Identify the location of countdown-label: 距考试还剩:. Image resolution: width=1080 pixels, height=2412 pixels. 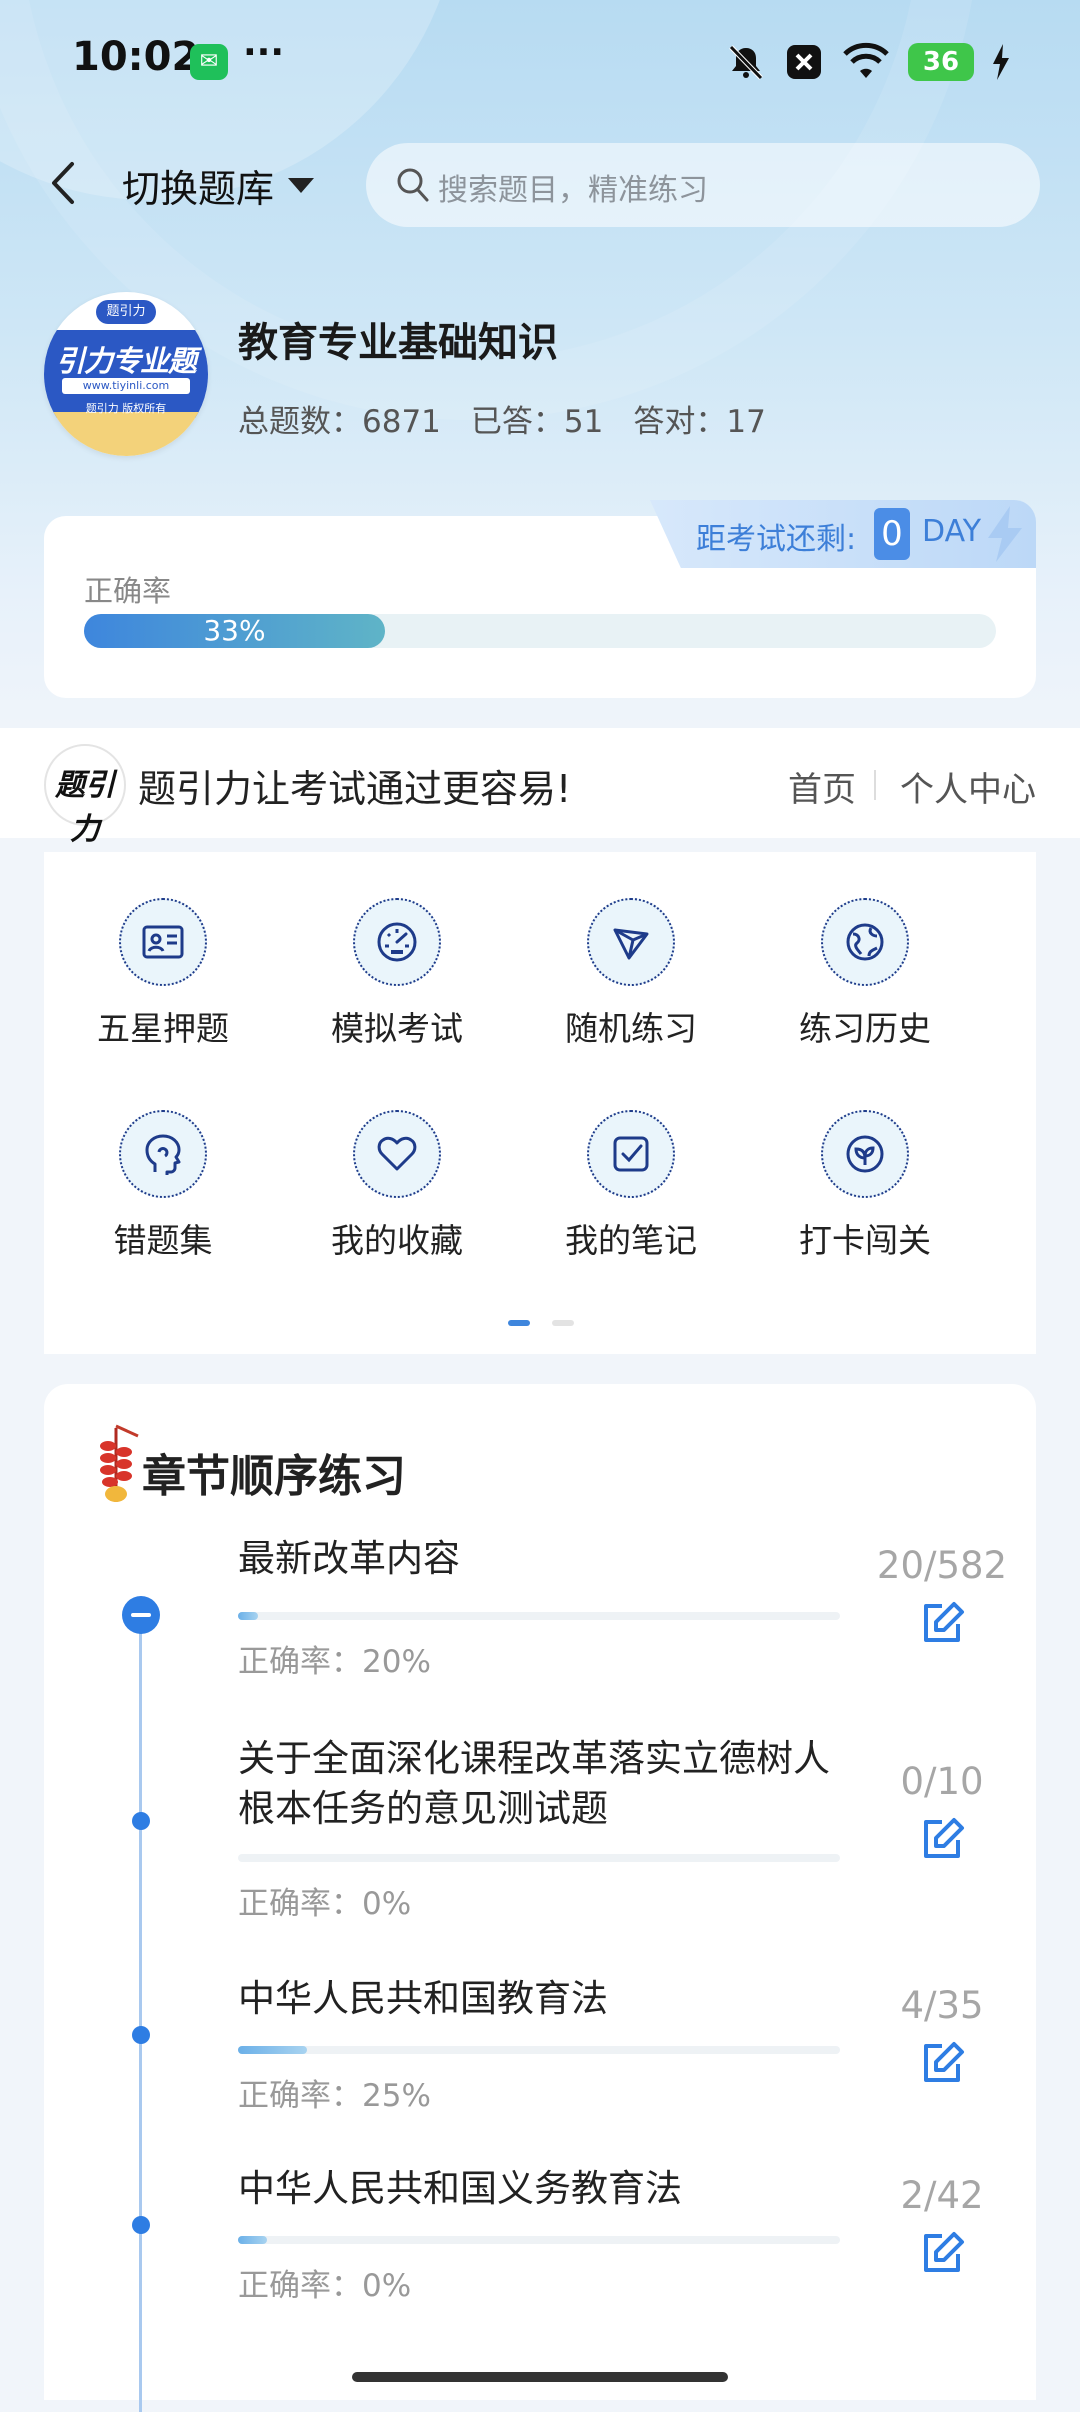
(776, 539).